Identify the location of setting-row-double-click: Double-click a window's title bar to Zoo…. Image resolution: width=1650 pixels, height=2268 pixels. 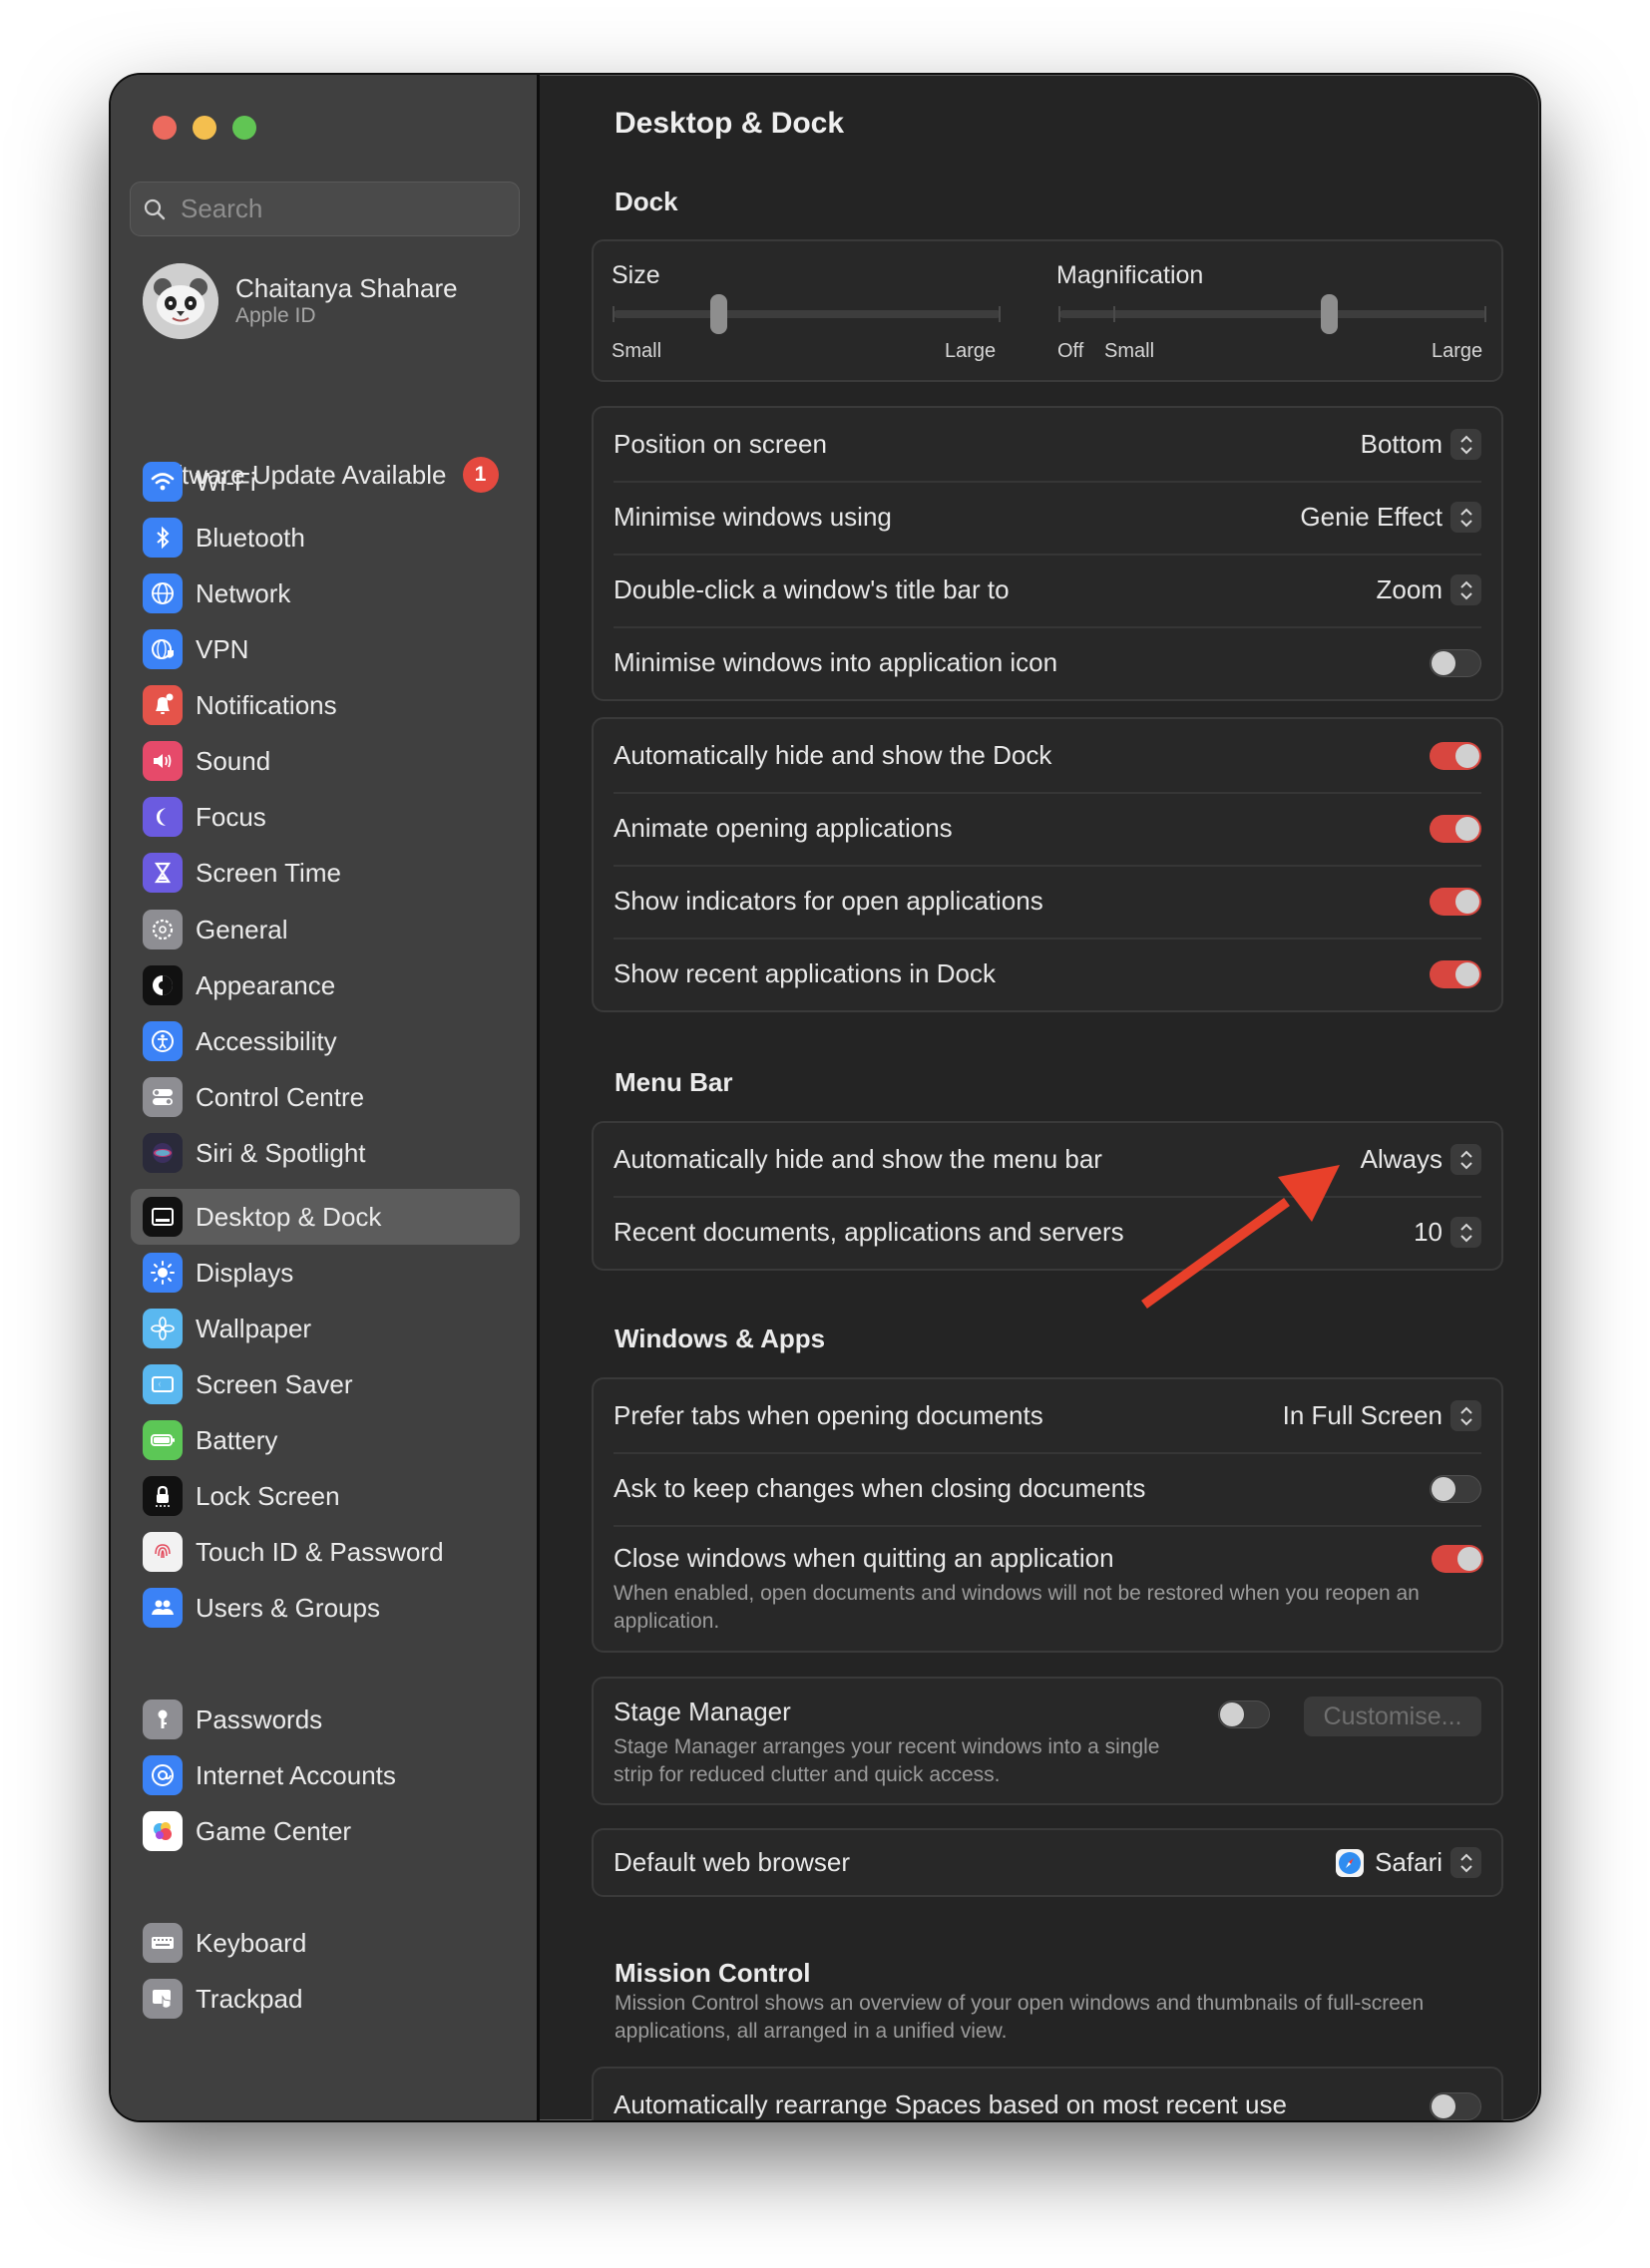
(1047, 590).